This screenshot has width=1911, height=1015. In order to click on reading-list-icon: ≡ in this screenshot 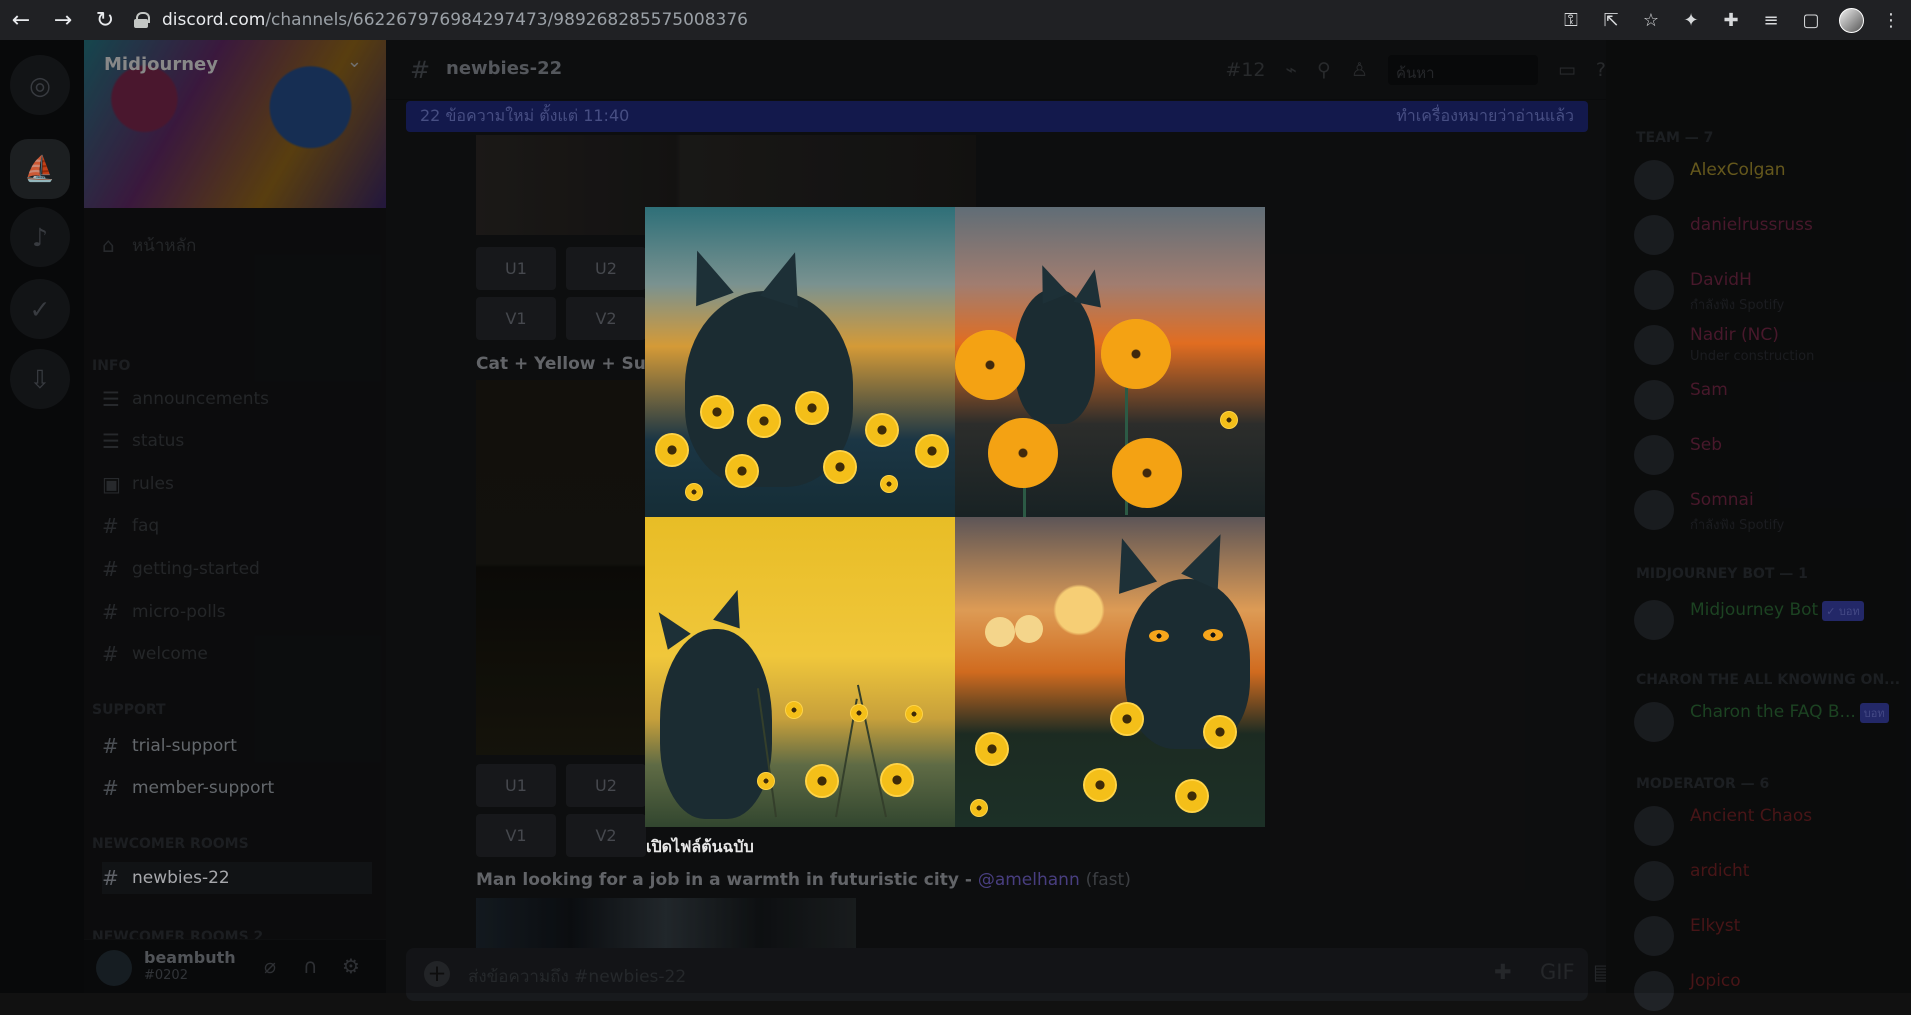, I will do `click(1771, 20)`.